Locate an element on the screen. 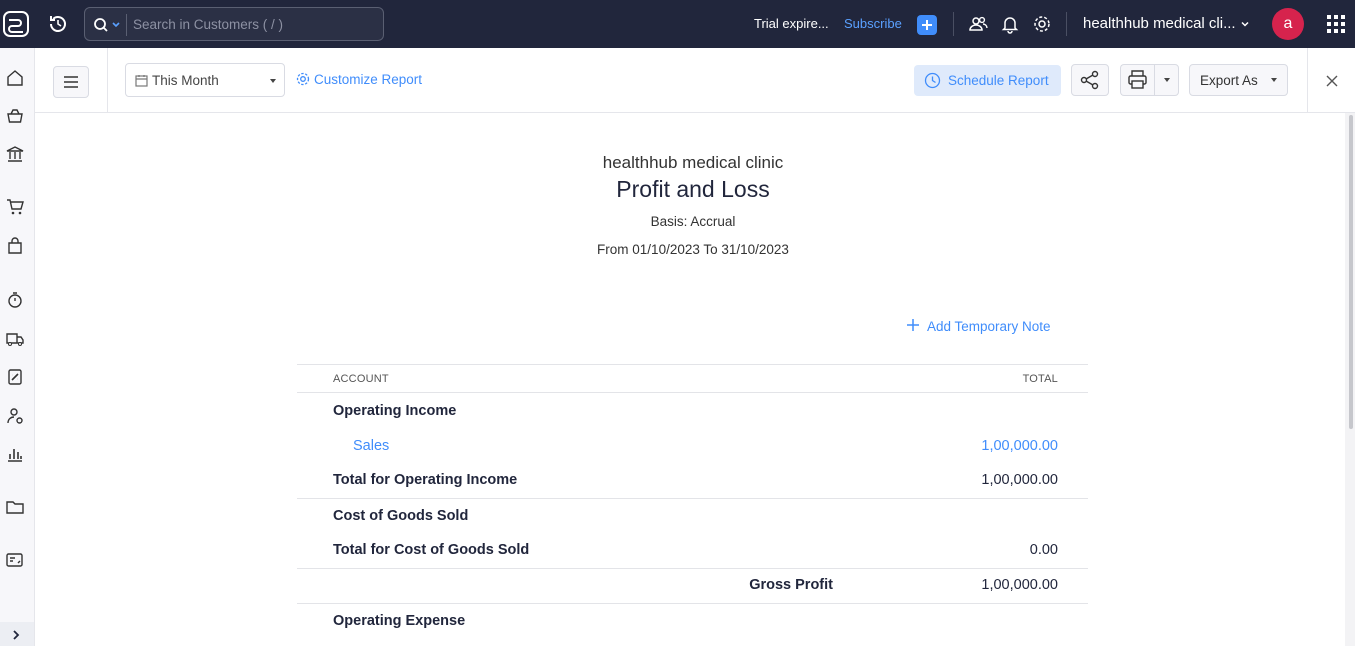 Image resolution: width=1355 pixels, height=651 pixels. section-heading-operating-expense: Operating Expense is located at coordinates (399, 621).